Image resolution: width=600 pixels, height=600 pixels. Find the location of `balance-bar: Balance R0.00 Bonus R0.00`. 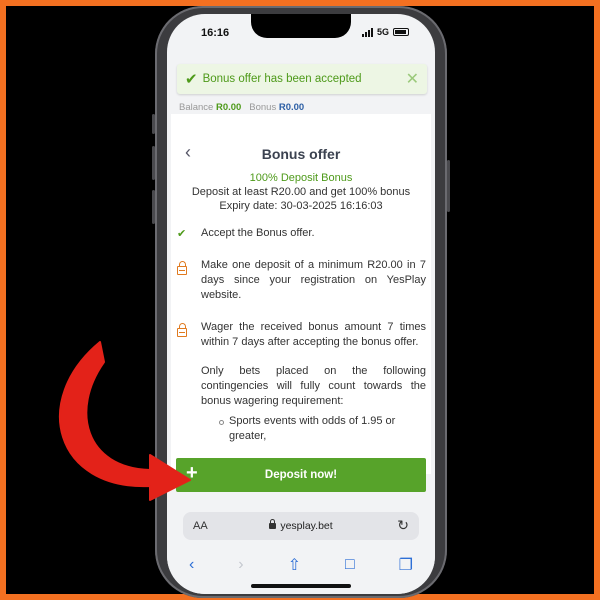

balance-bar: Balance R0.00 Bonus R0.00 is located at coordinates (241, 107).